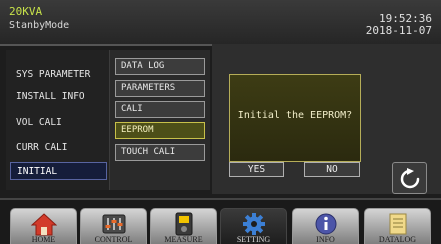 The image size is (441, 244). What do you see at coordinates (43, 239) in the screenshot?
I see `tab-home-label: HOME` at bounding box center [43, 239].